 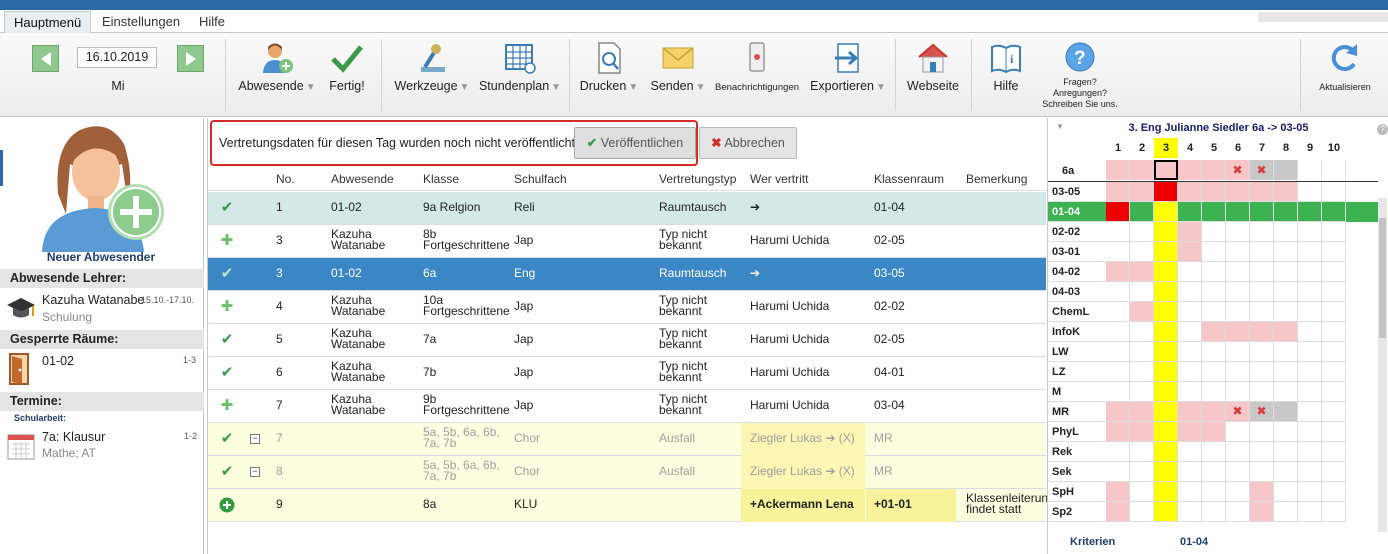 I want to click on col-room: Klassenraum, so click(x=909, y=179).